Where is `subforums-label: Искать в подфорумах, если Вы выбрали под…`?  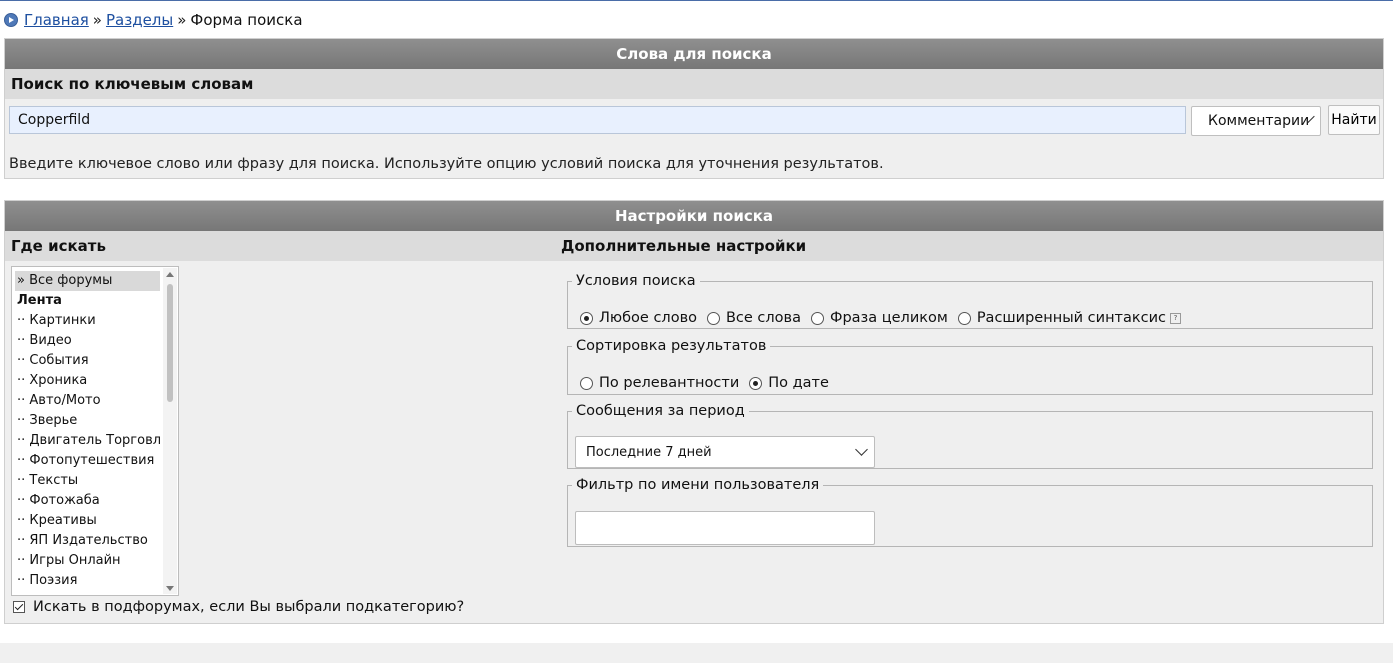 subforums-label: Искать в подфорумах, если Вы выбрали под… is located at coordinates (249, 607).